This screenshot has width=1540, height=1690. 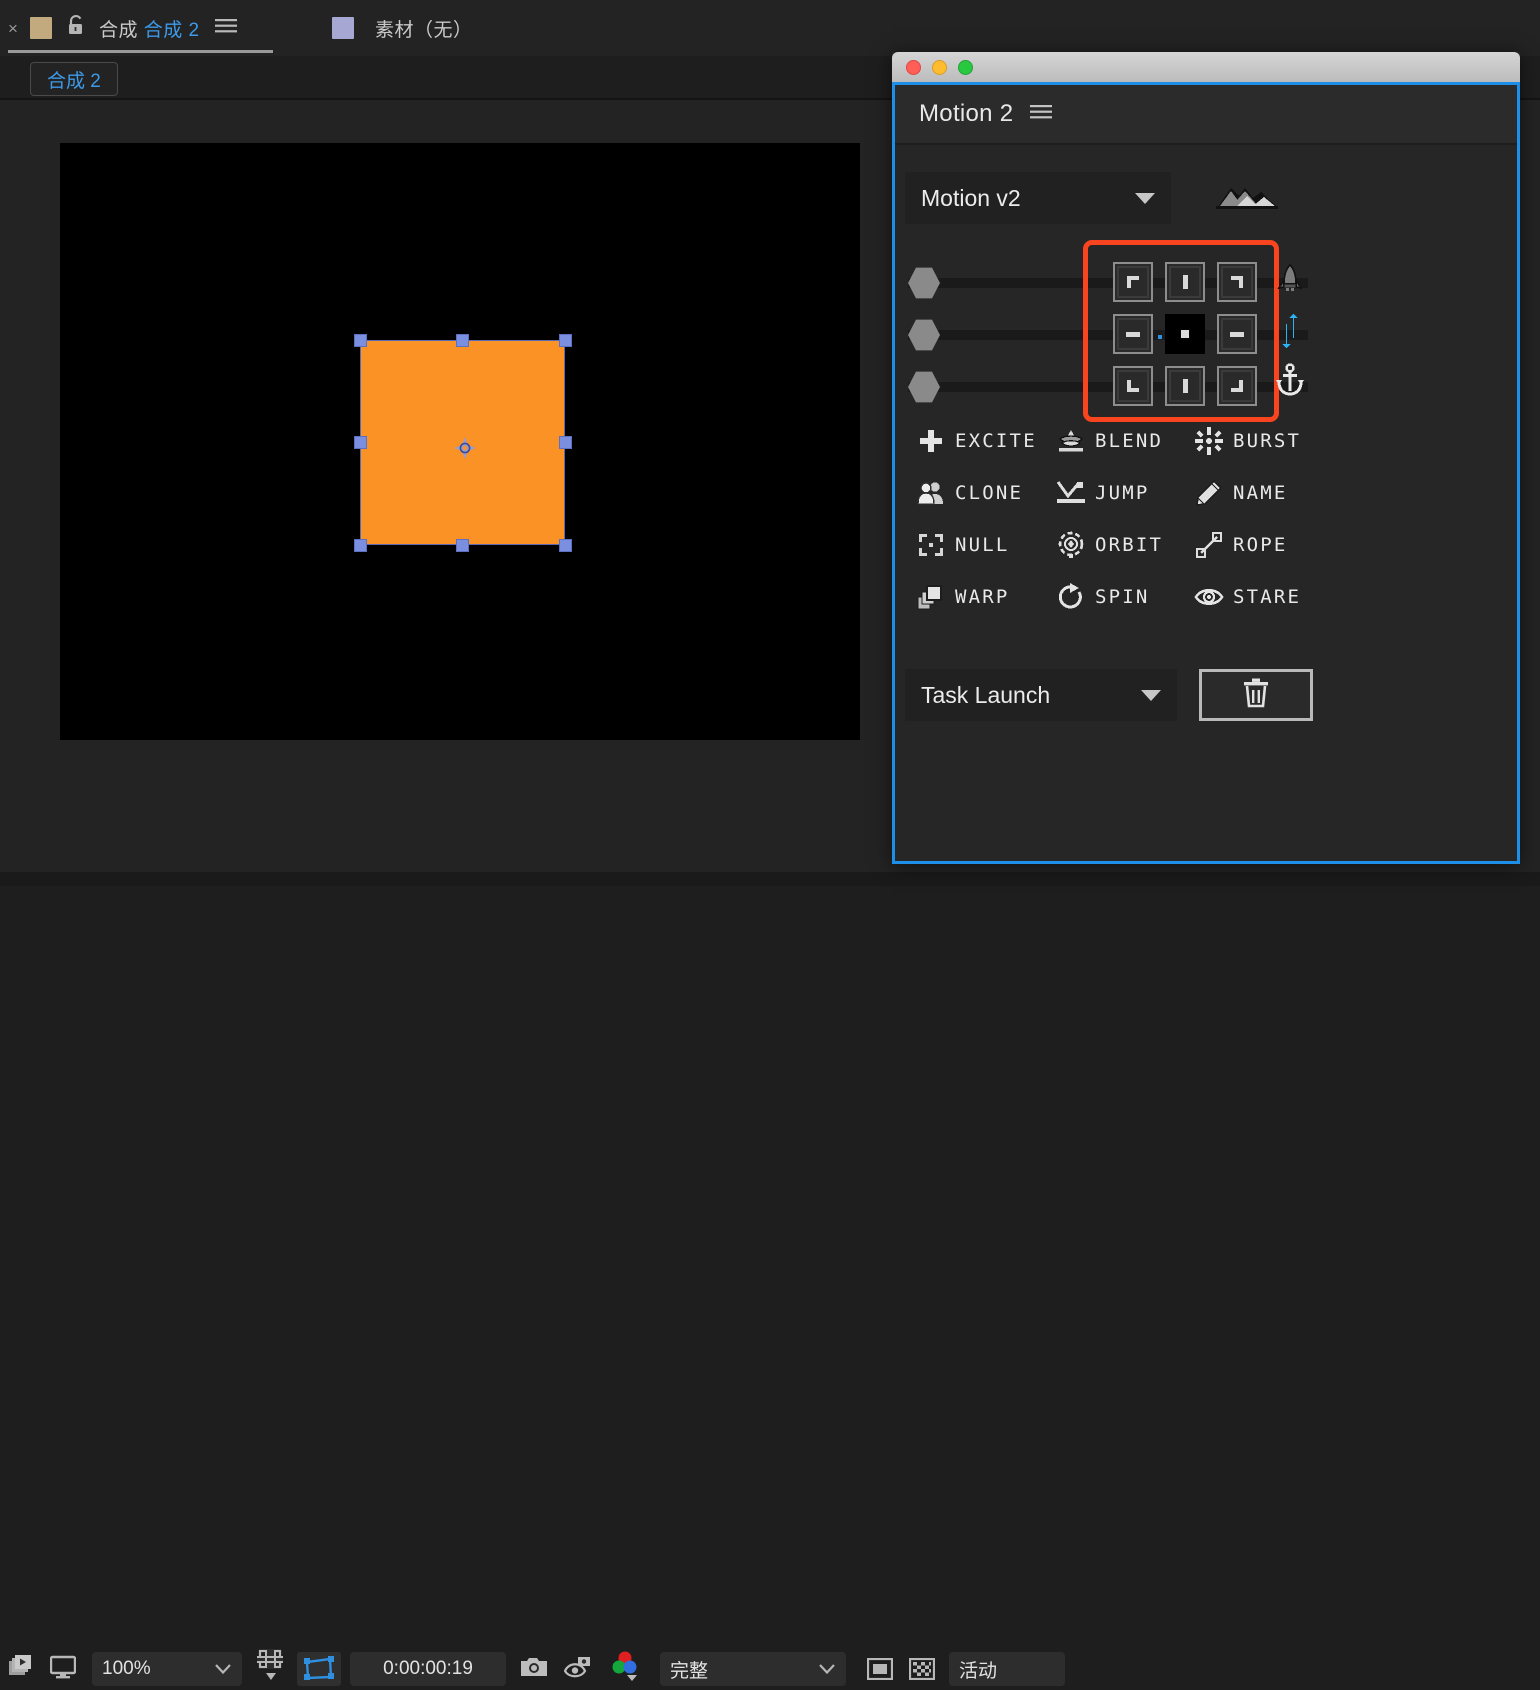 I want to click on grid-guides-icon, so click(x=271, y=1669).